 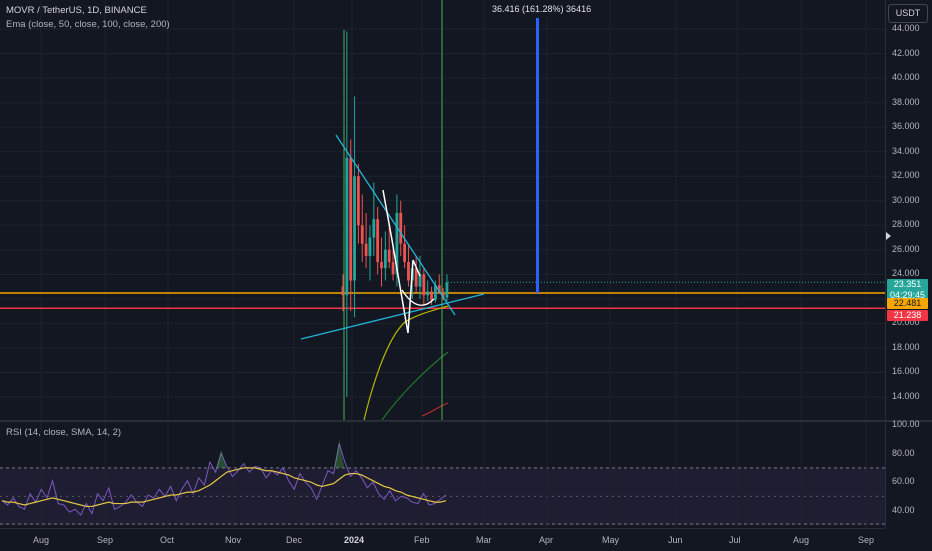 What do you see at coordinates (542, 9) in the screenshot?
I see `price-range-measure-label: 36.416 (161.28%) 36416` at bounding box center [542, 9].